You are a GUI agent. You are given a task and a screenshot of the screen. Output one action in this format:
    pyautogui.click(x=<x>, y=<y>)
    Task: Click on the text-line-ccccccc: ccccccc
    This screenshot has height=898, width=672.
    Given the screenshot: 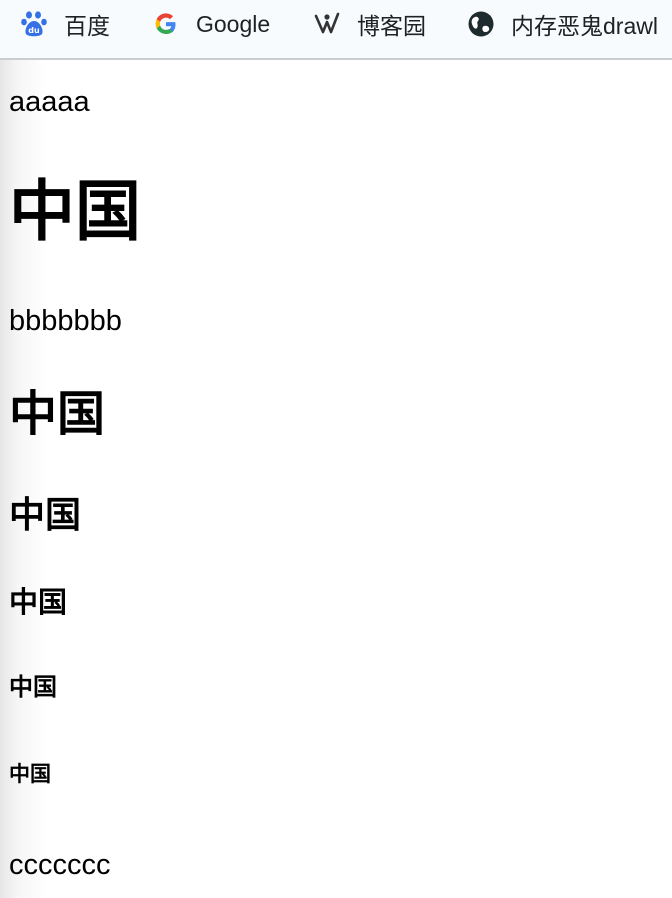 What is the action you would take?
    pyautogui.click(x=60, y=865)
    